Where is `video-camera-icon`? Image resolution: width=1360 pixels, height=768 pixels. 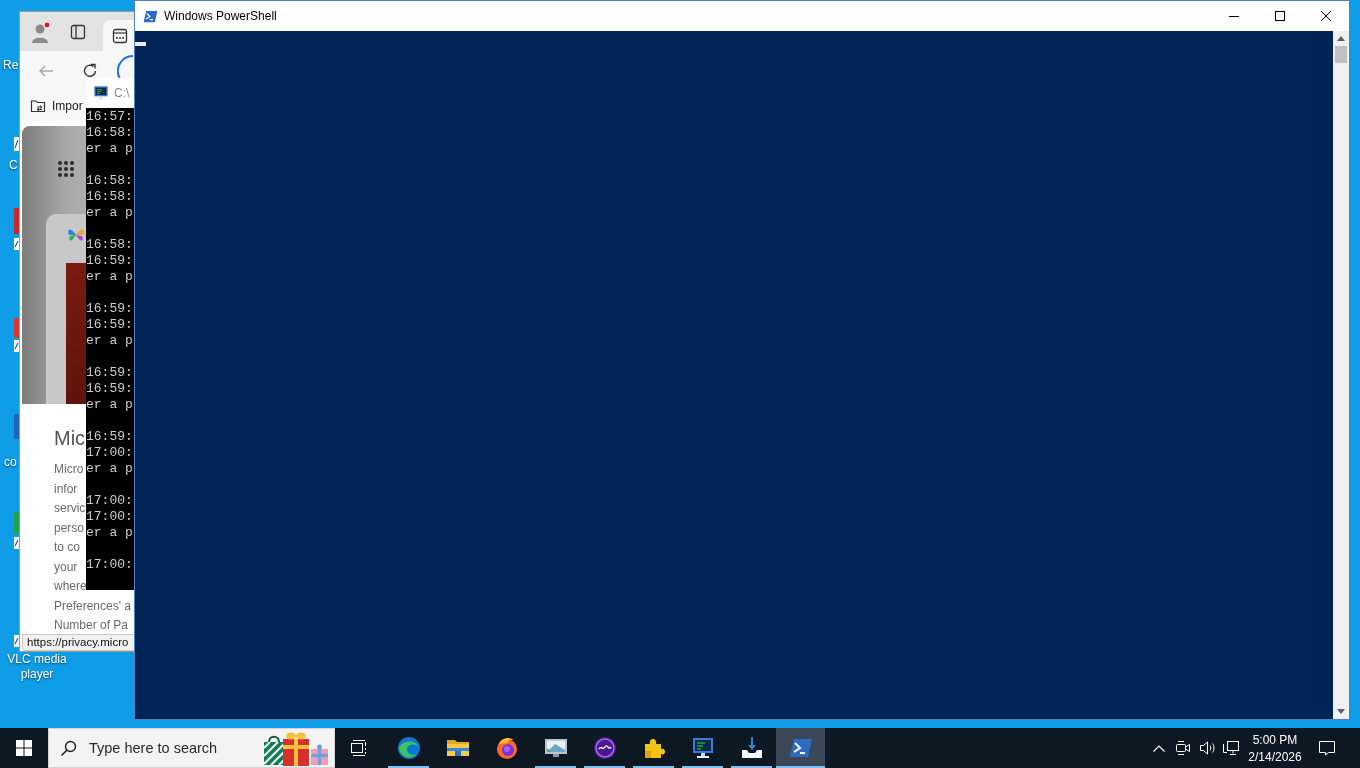
video-camera-icon is located at coordinates (1183, 748).